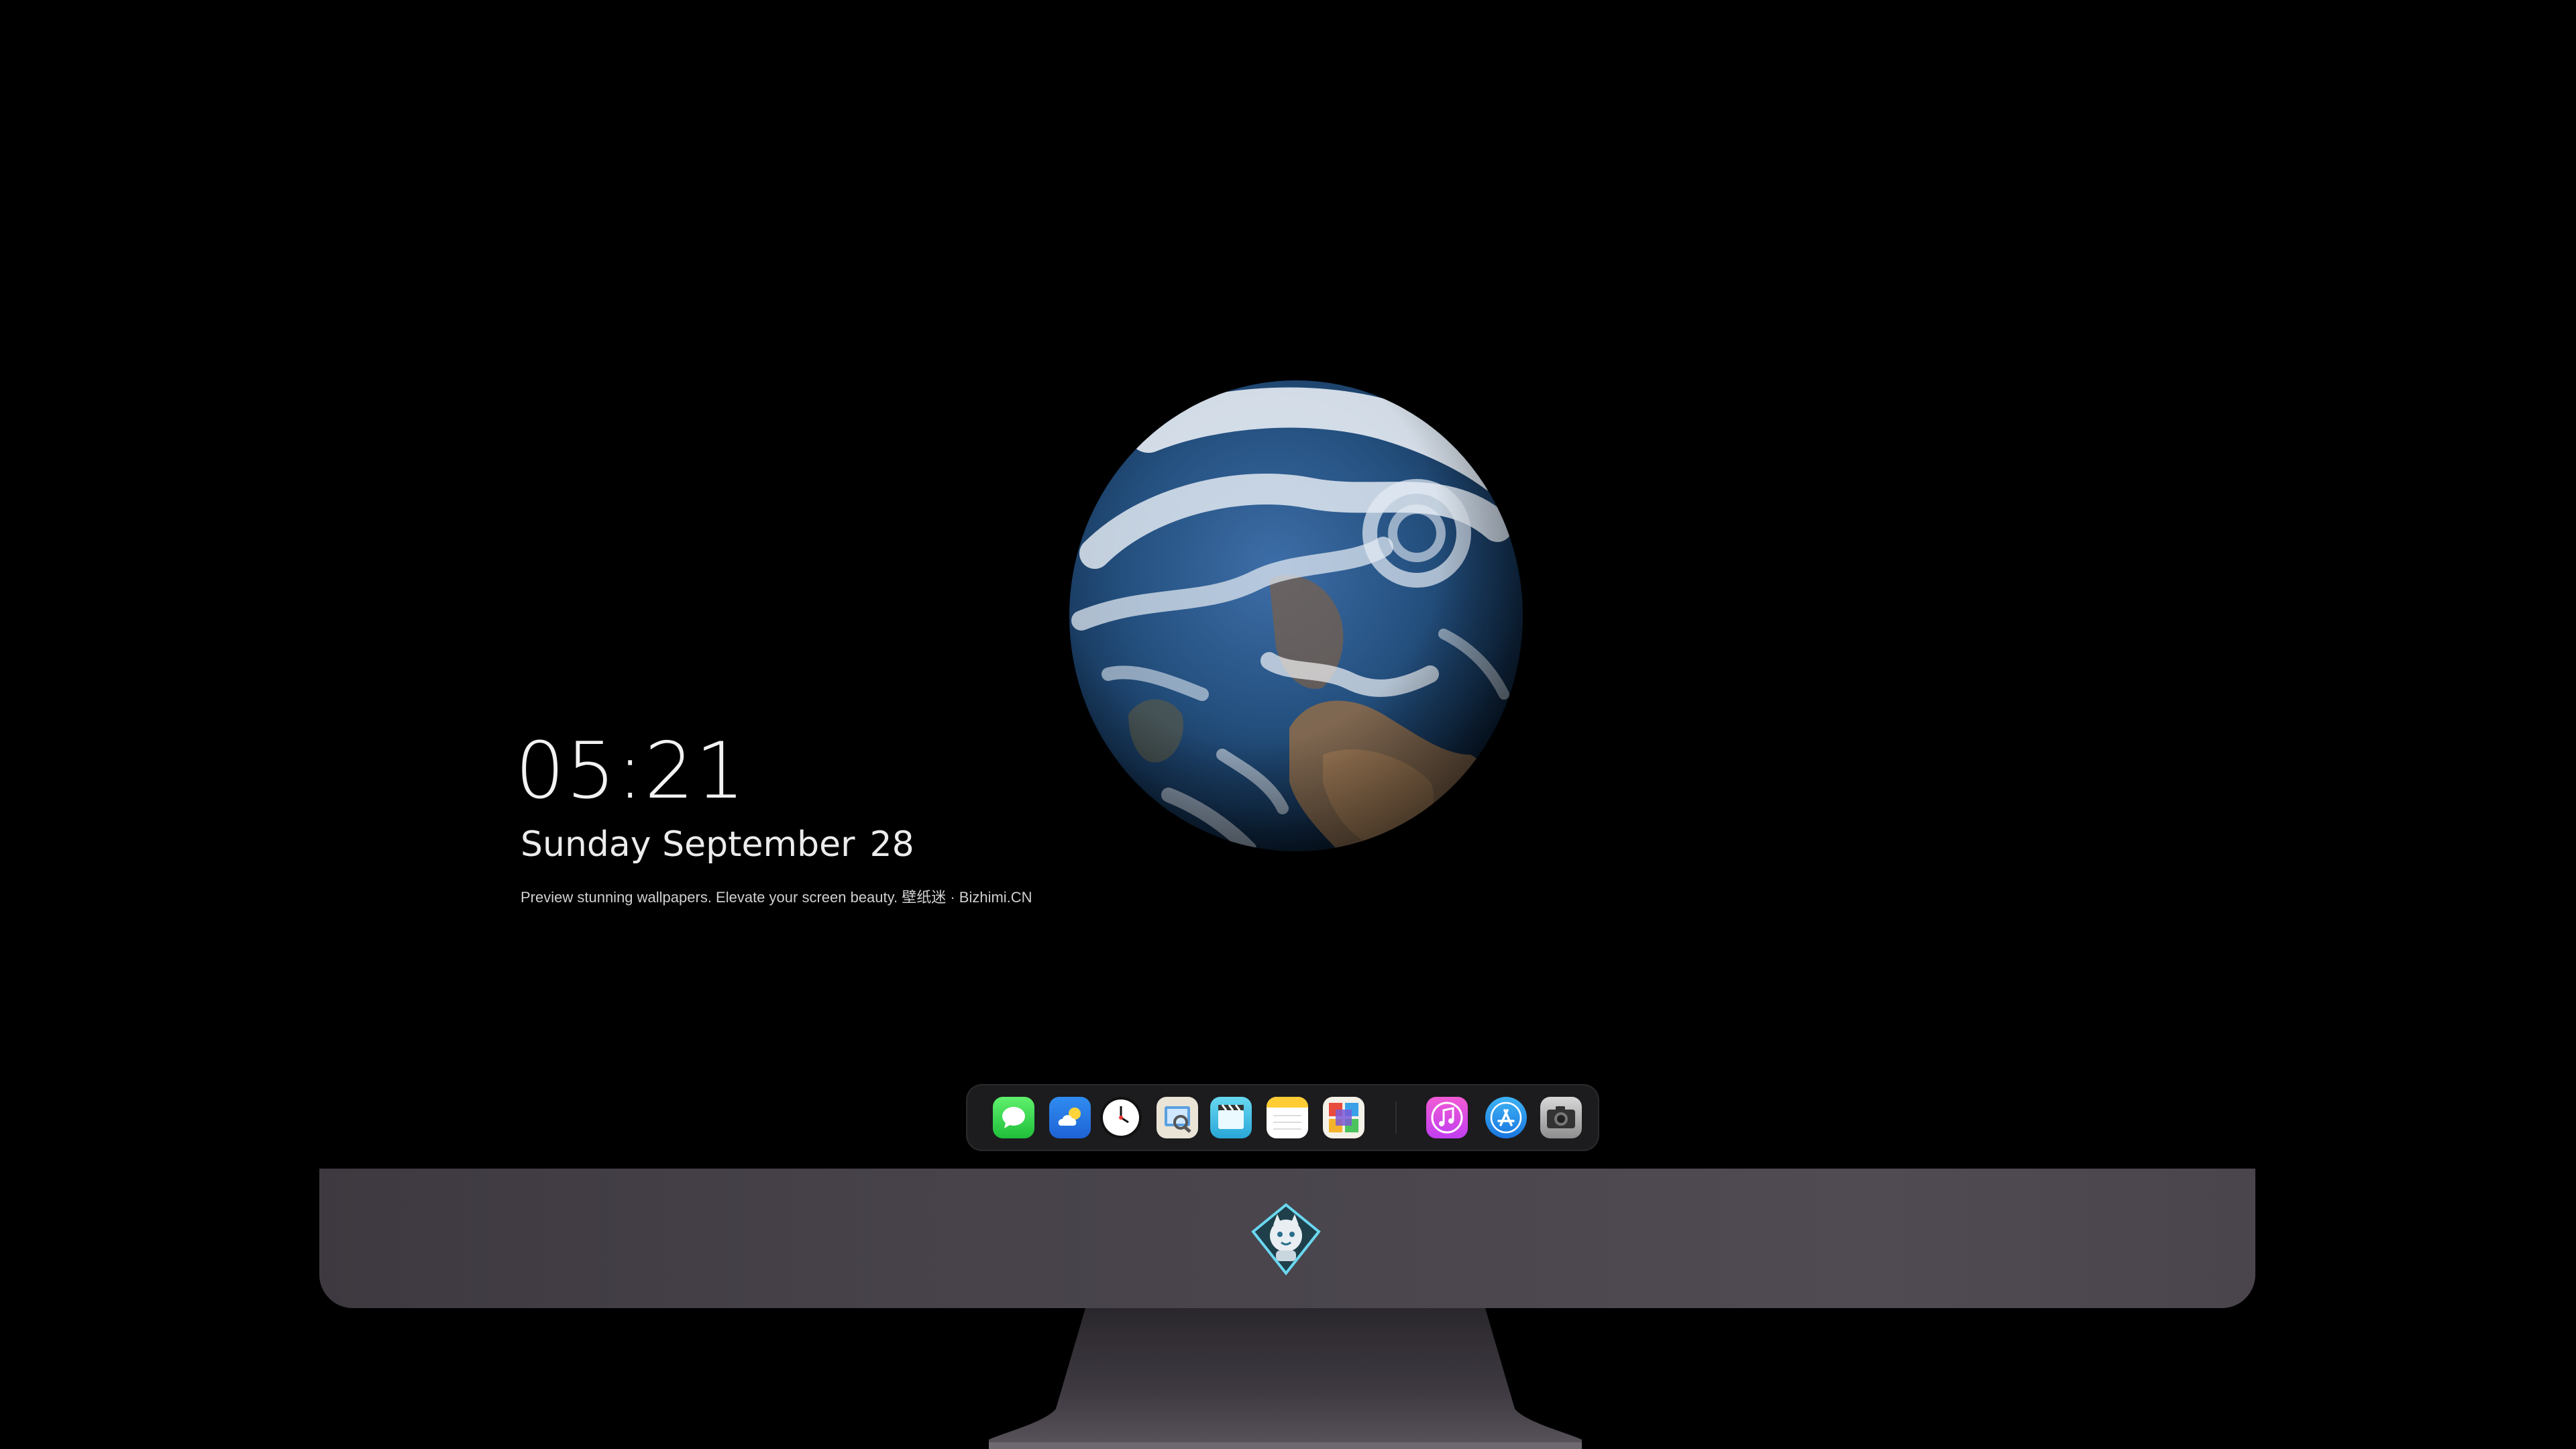  I want to click on notes-icon, so click(1287, 1117).